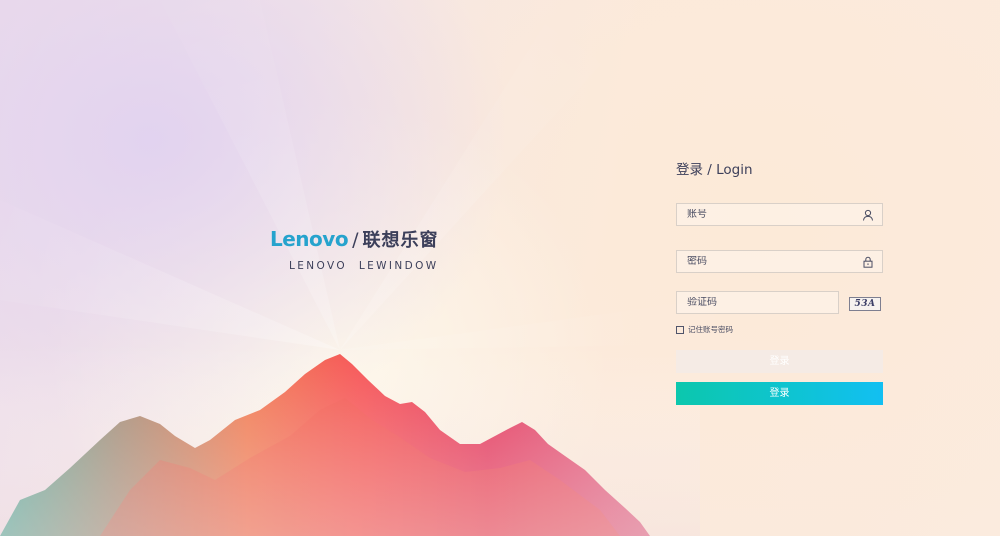  I want to click on password-input, so click(767, 261).